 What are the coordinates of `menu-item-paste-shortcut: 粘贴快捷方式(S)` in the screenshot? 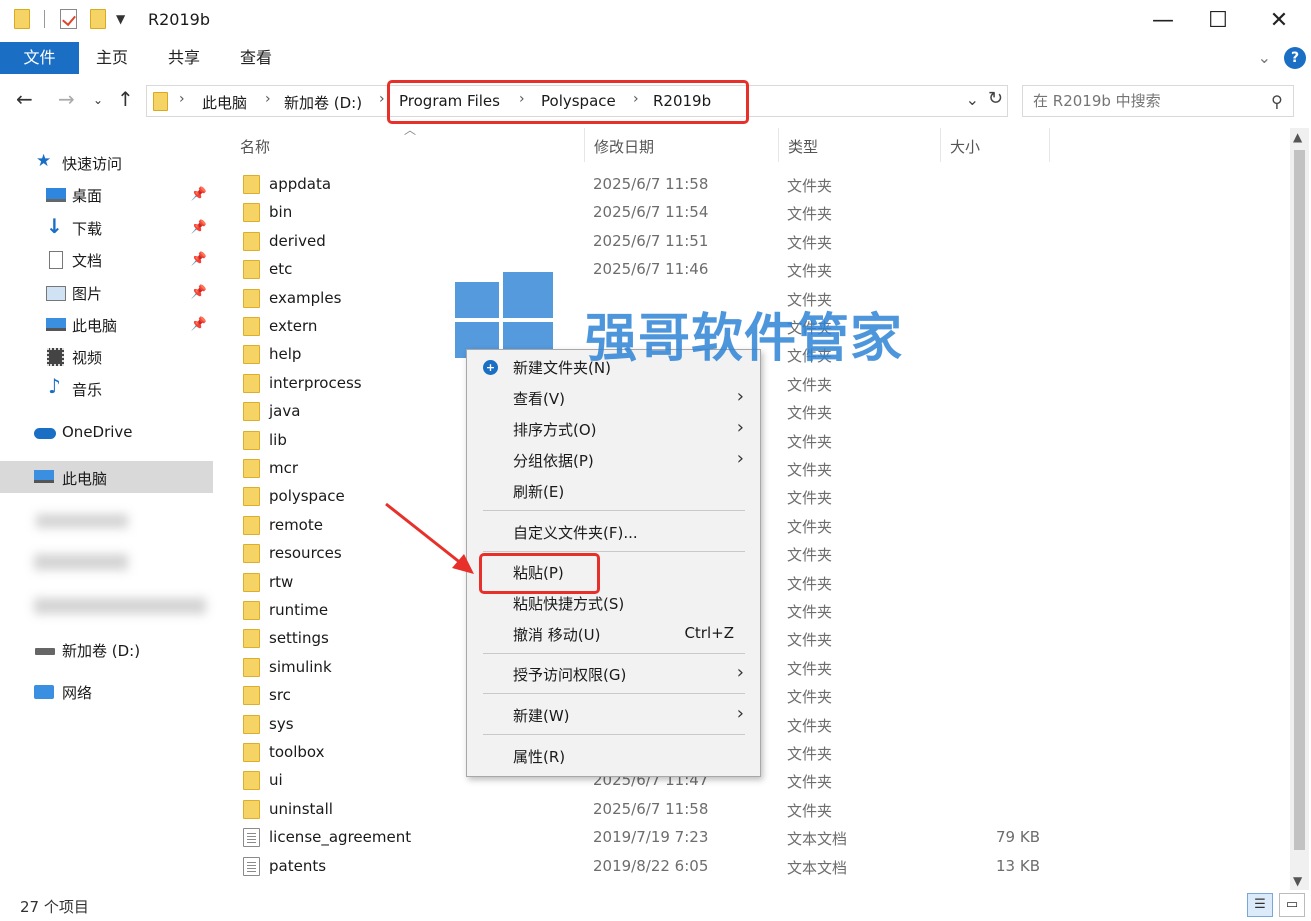 It's located at (613, 603).